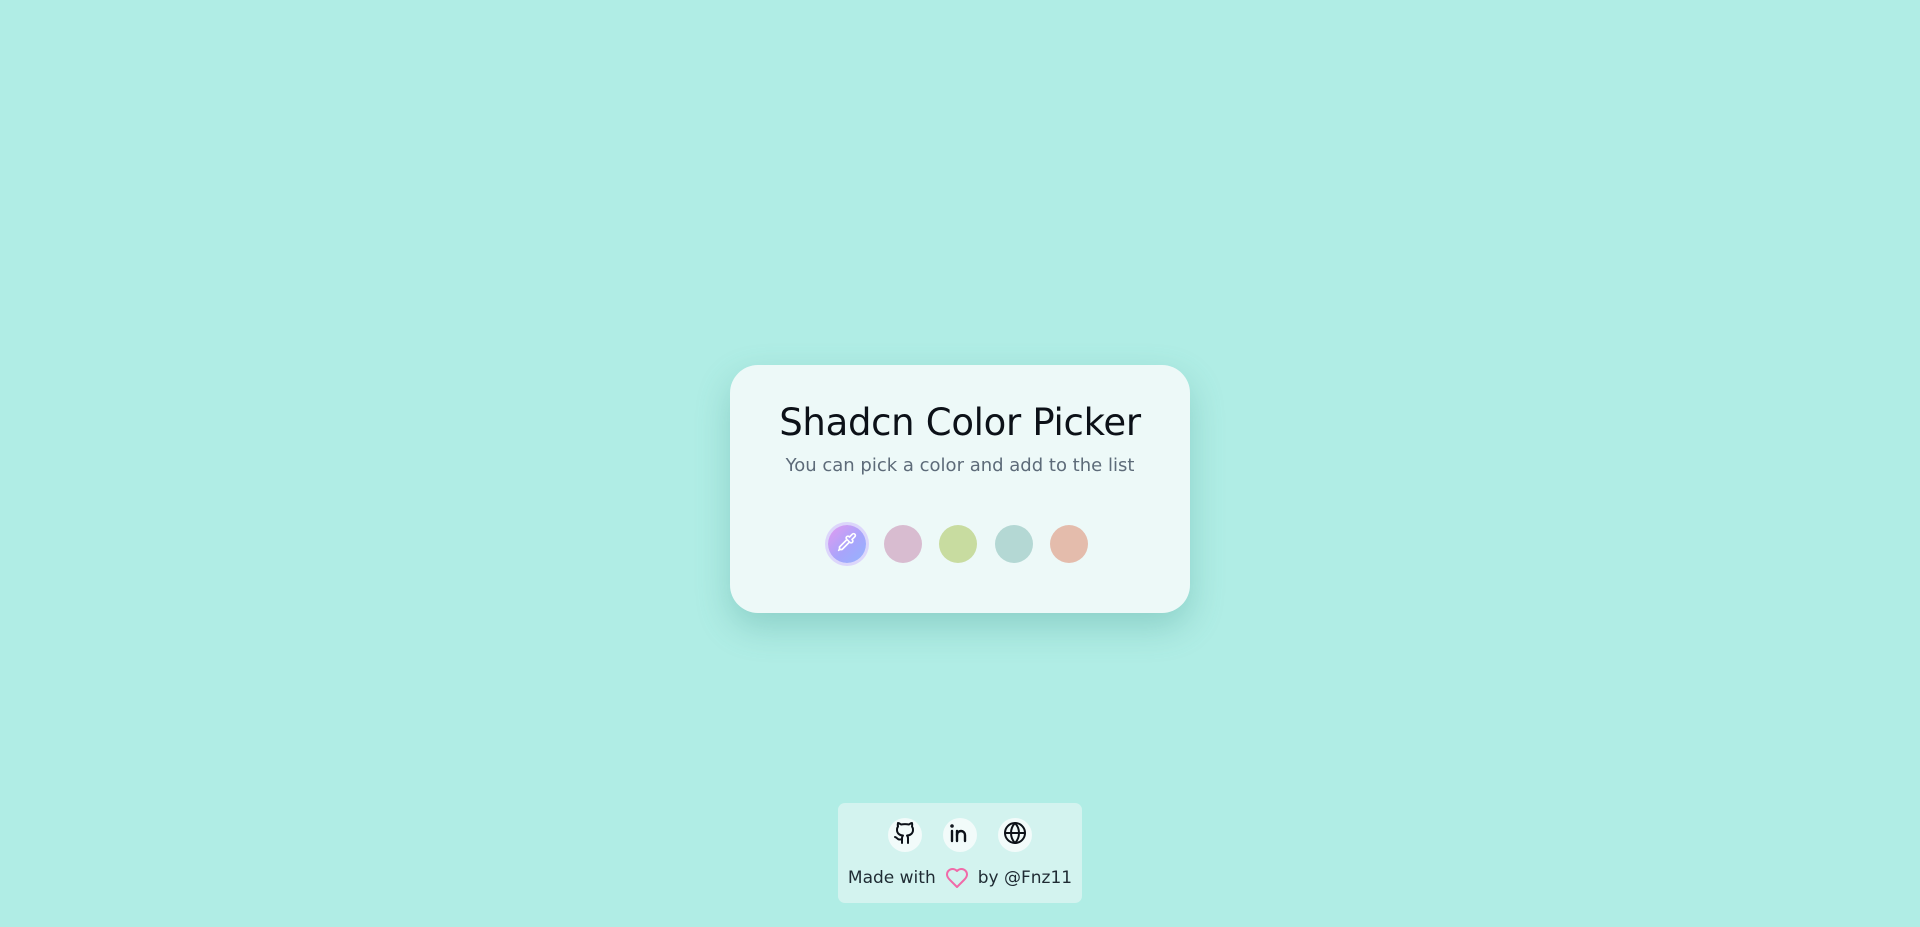  What do you see at coordinates (960, 422) in the screenshot?
I see `card-title: Shadcn Color Picker` at bounding box center [960, 422].